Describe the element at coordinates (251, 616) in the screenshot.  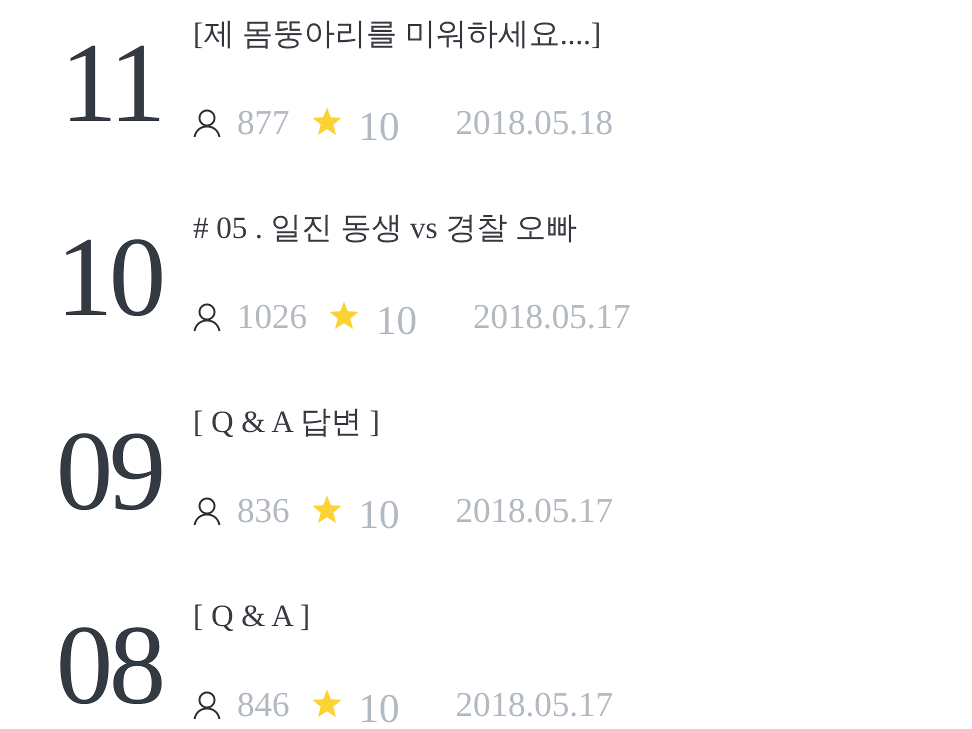
I see `episode-title: [ Q & A ]` at that location.